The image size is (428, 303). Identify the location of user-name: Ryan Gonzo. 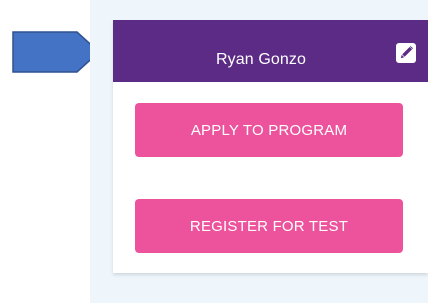
(261, 59).